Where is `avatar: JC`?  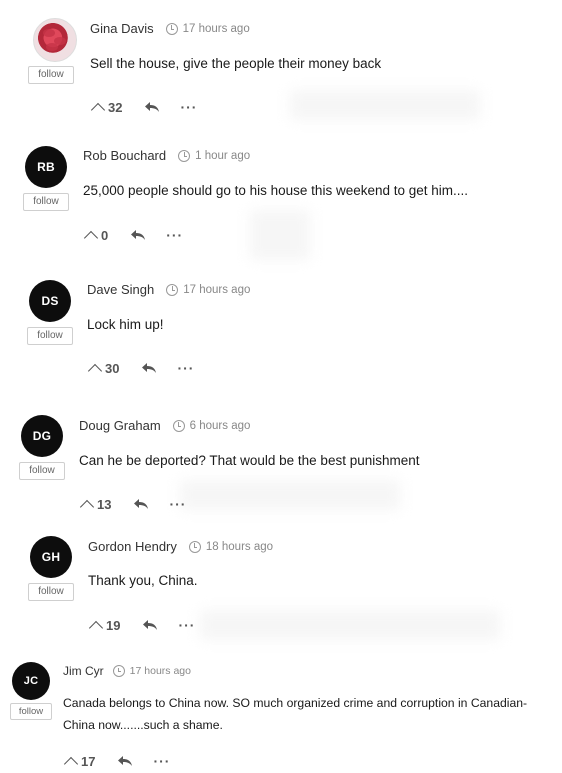 avatar: JC is located at coordinates (31, 681).